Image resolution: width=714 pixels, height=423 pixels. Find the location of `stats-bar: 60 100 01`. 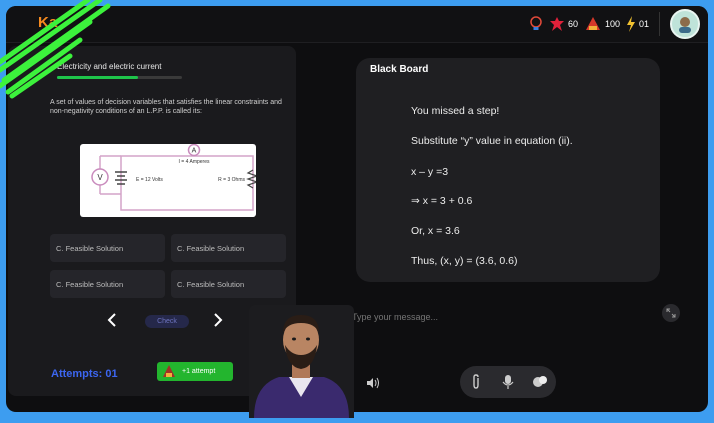

stats-bar: 60 100 01 is located at coordinates (614, 24).